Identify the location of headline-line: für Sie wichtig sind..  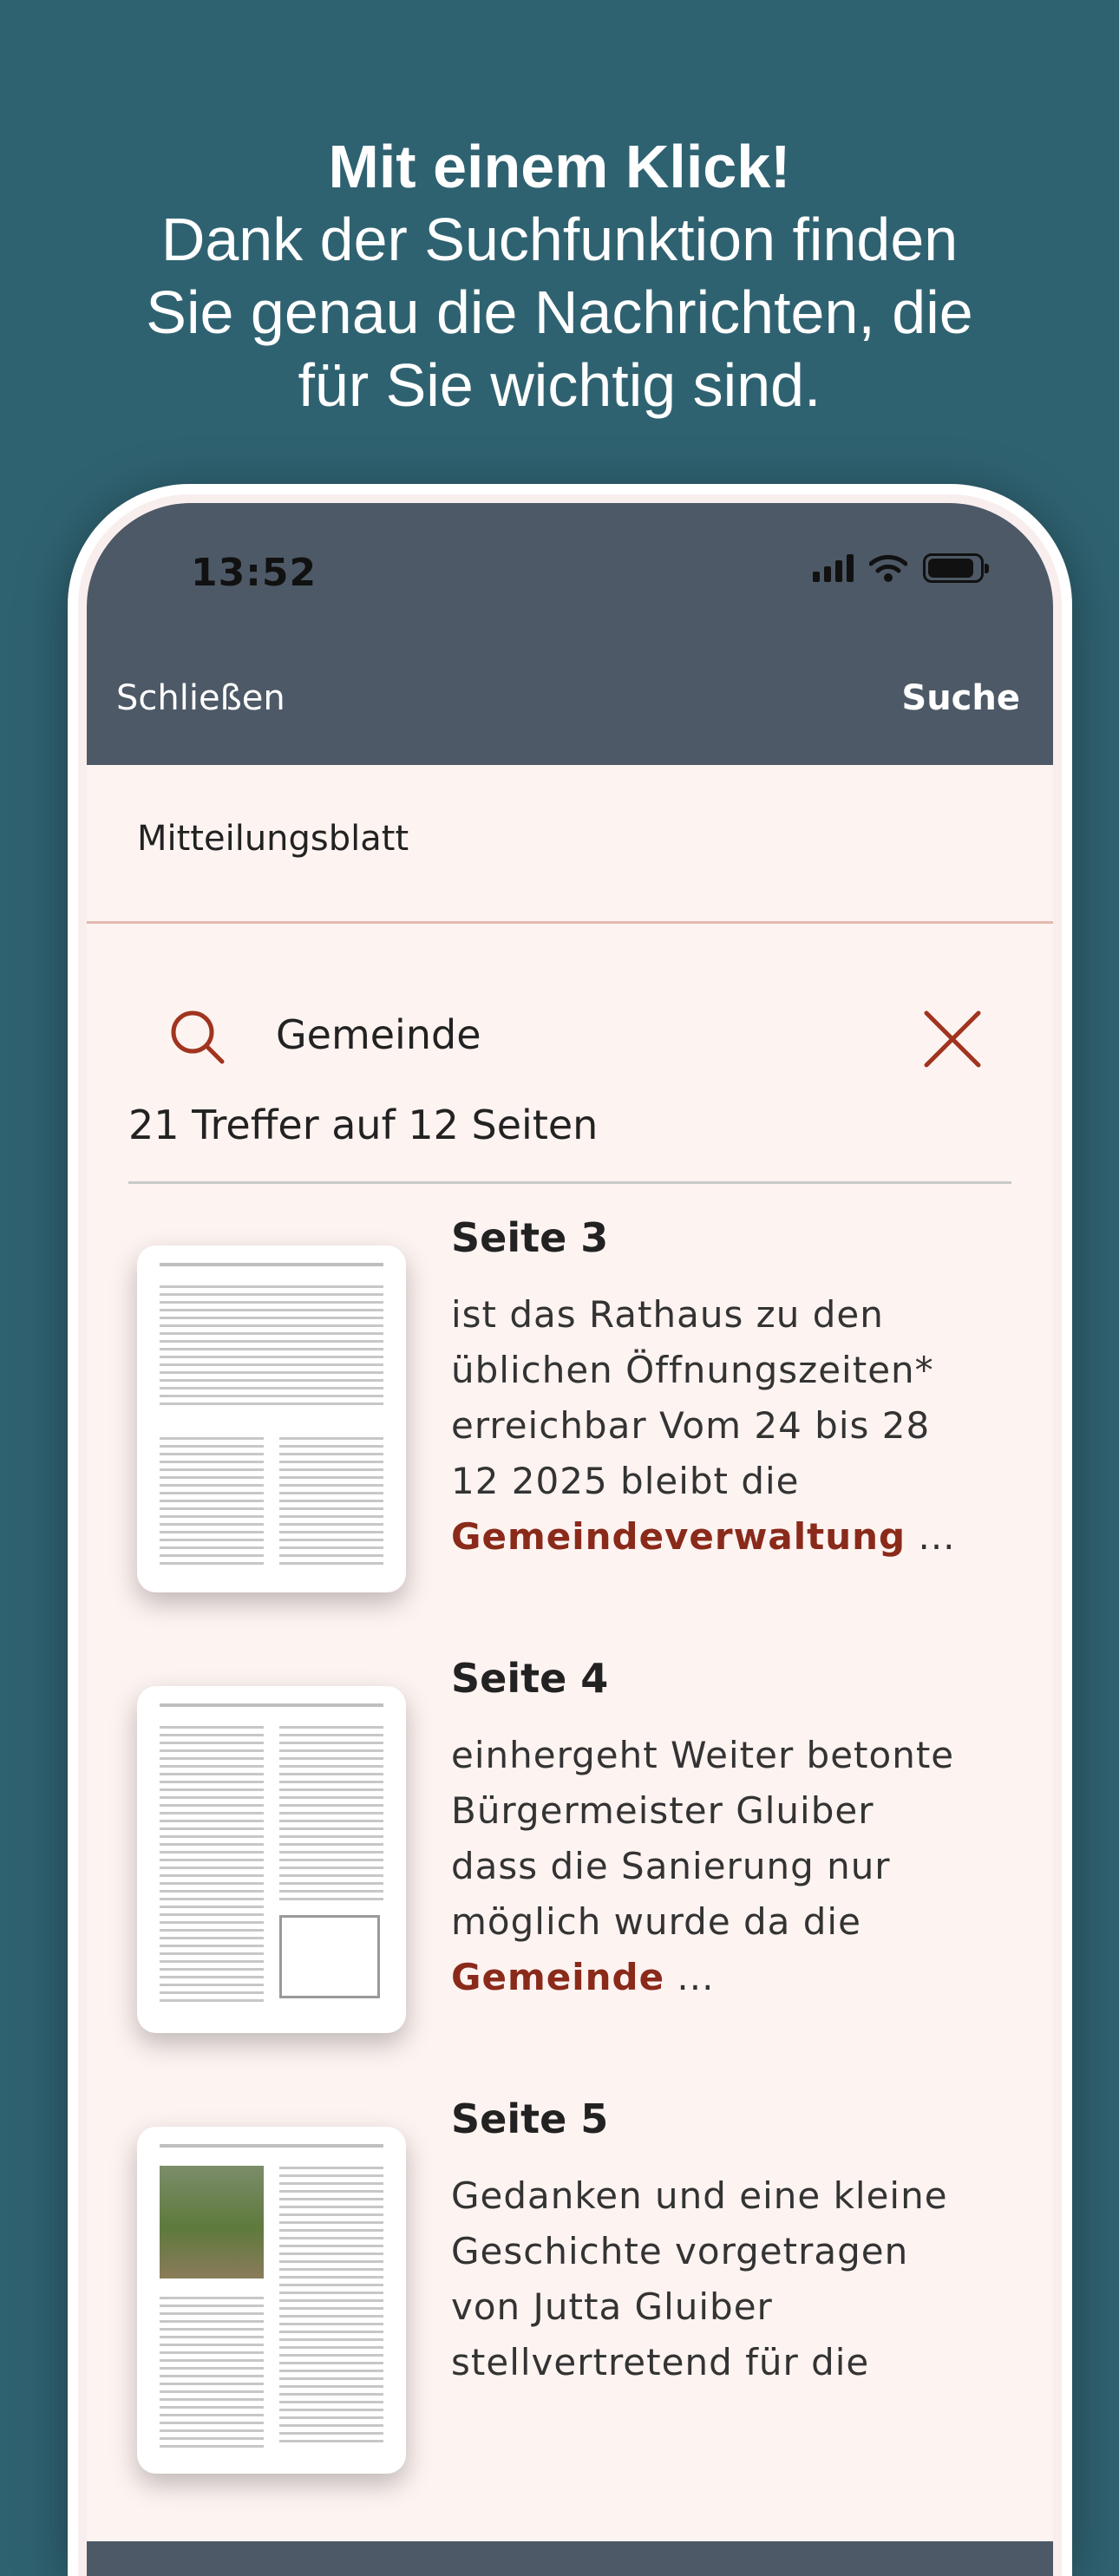
(560, 385).